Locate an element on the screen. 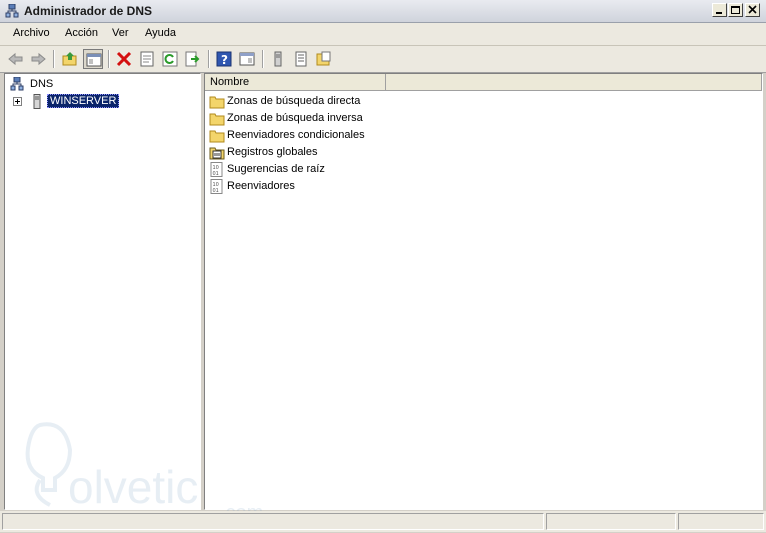 The height and width of the screenshot is (533, 766). tree-item-winserver-label: WINSERVER is located at coordinates (83, 101).